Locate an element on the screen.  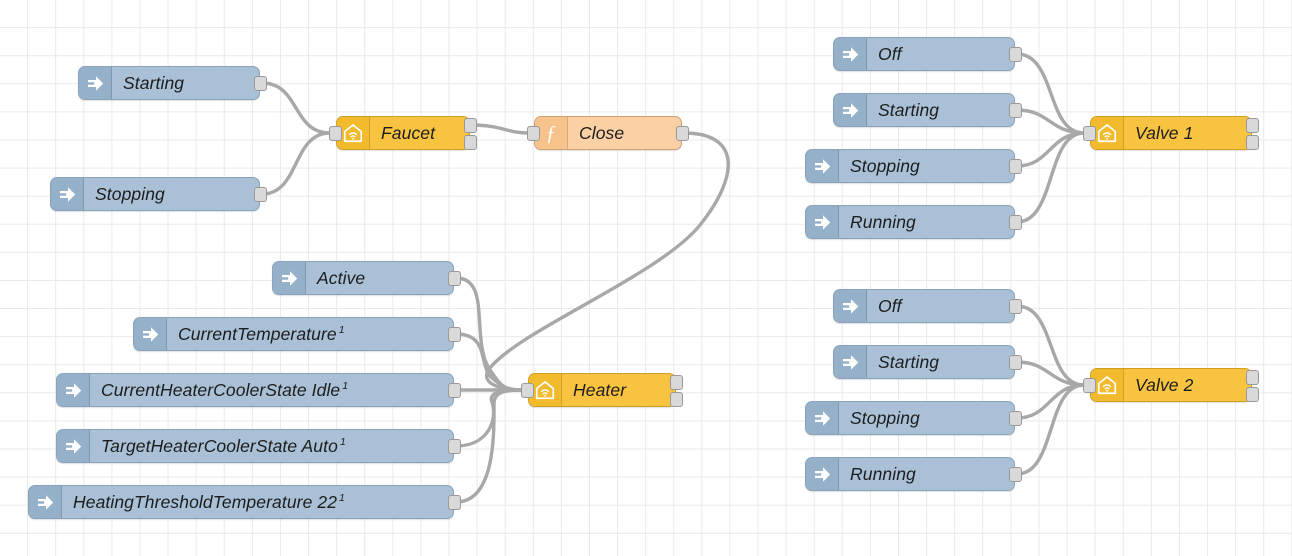
node-label: Heater is located at coordinates (600, 389).